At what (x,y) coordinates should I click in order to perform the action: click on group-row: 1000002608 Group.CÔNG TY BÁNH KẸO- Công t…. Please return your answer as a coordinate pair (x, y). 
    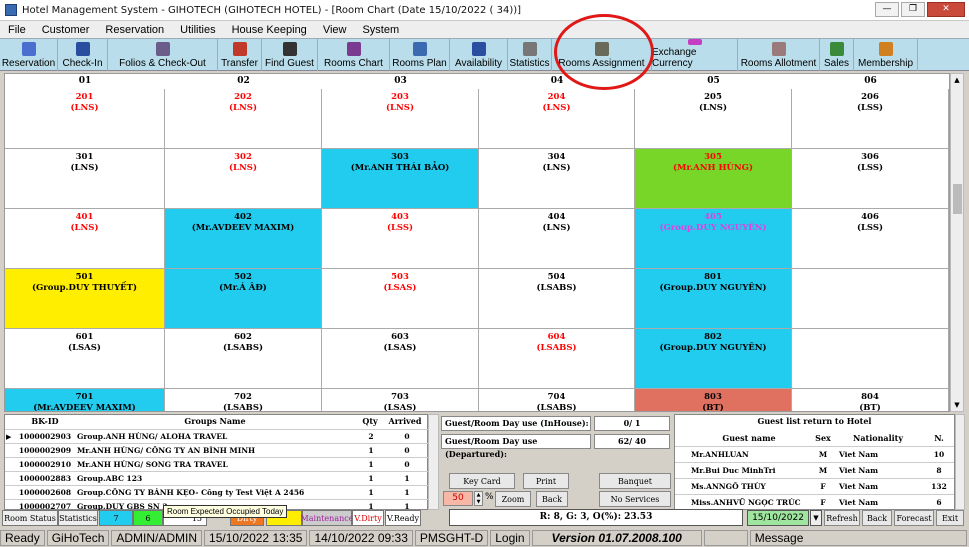
    Looking at the image, I should click on (217, 492).